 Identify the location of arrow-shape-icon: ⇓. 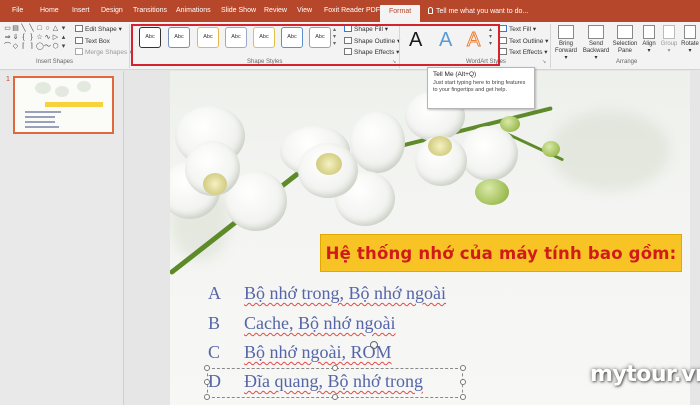
(15, 38).